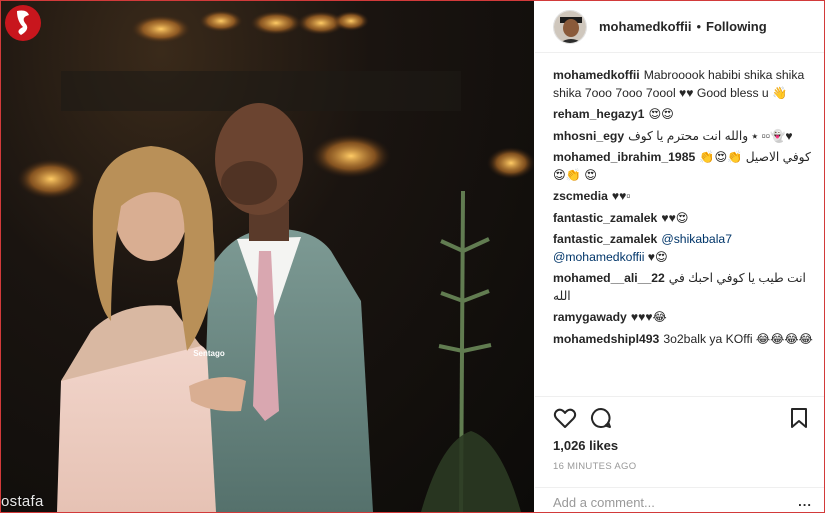  I want to click on avatar, so click(570, 26).